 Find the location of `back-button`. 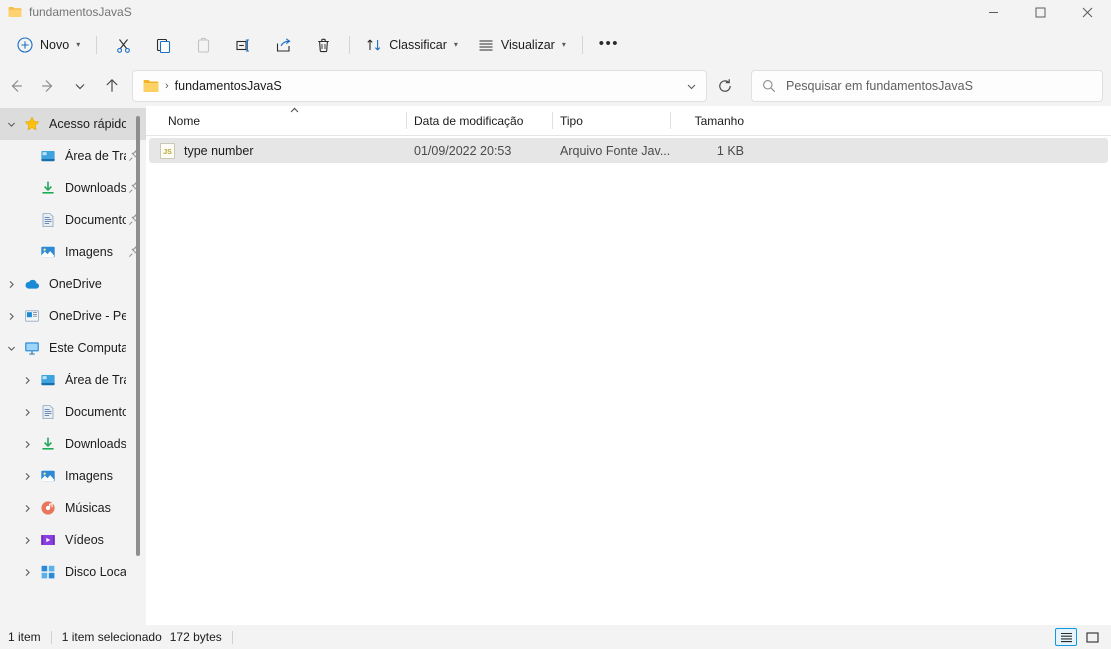

back-button is located at coordinates (16, 86).